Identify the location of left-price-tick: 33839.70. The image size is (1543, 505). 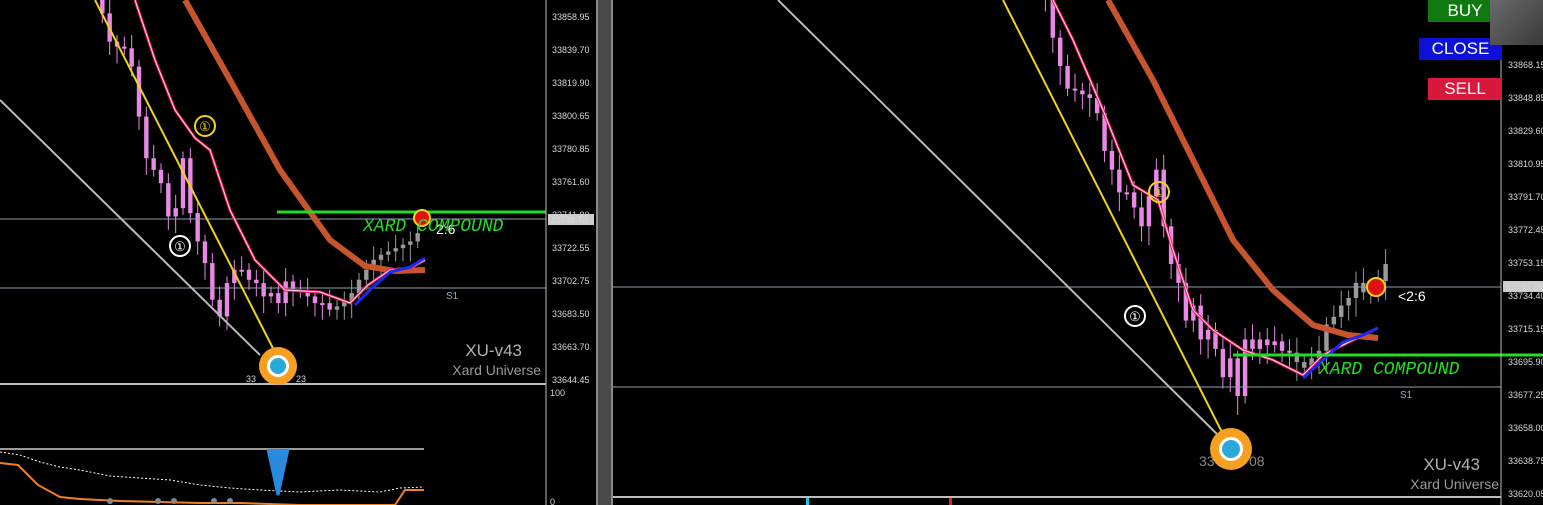
(571, 50).